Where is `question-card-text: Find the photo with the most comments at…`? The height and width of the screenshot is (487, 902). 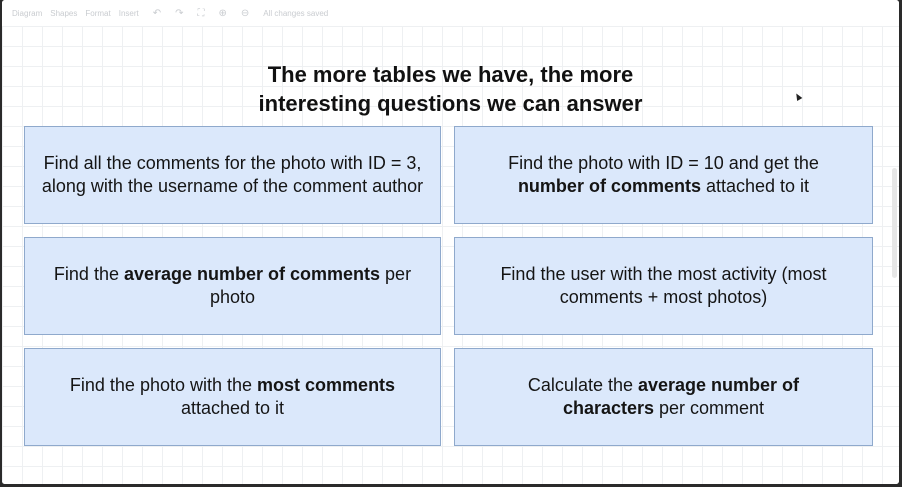
question-card-text: Find the photo with the most comments at… is located at coordinates (232, 396).